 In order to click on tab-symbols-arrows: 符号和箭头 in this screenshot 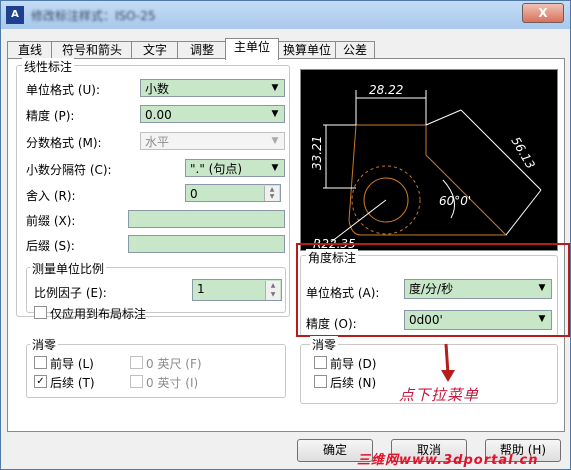, I will do `click(92, 50)`.